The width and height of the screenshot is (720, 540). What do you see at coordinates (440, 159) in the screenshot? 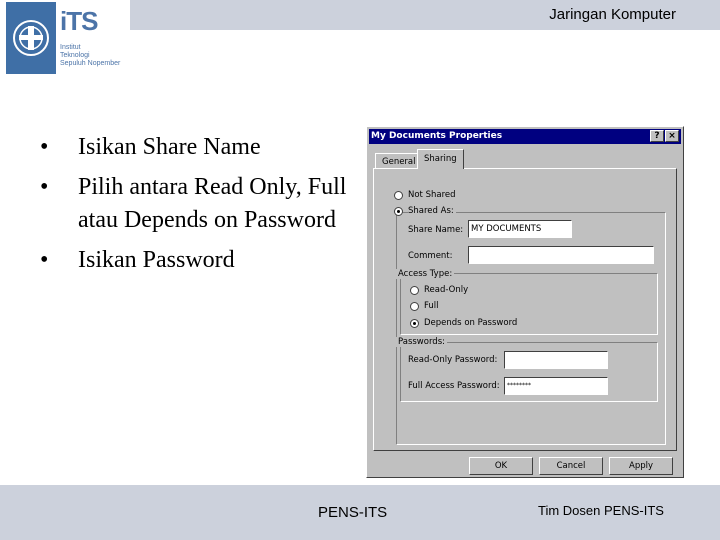
I see `tab-sharing: Sharing` at bounding box center [440, 159].